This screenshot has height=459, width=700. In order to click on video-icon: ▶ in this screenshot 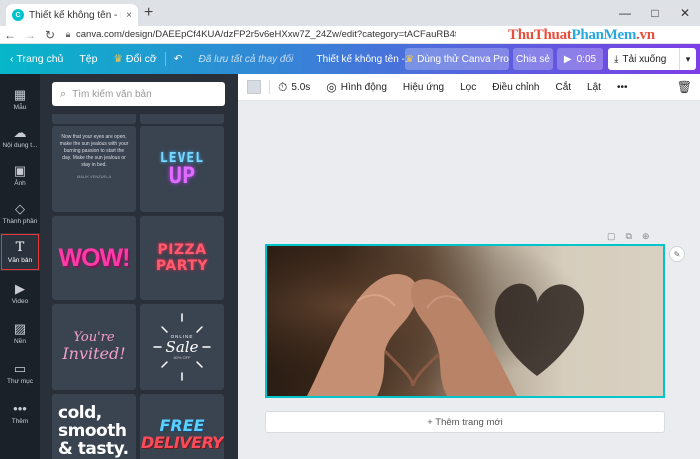, I will do `click(20, 288)`.